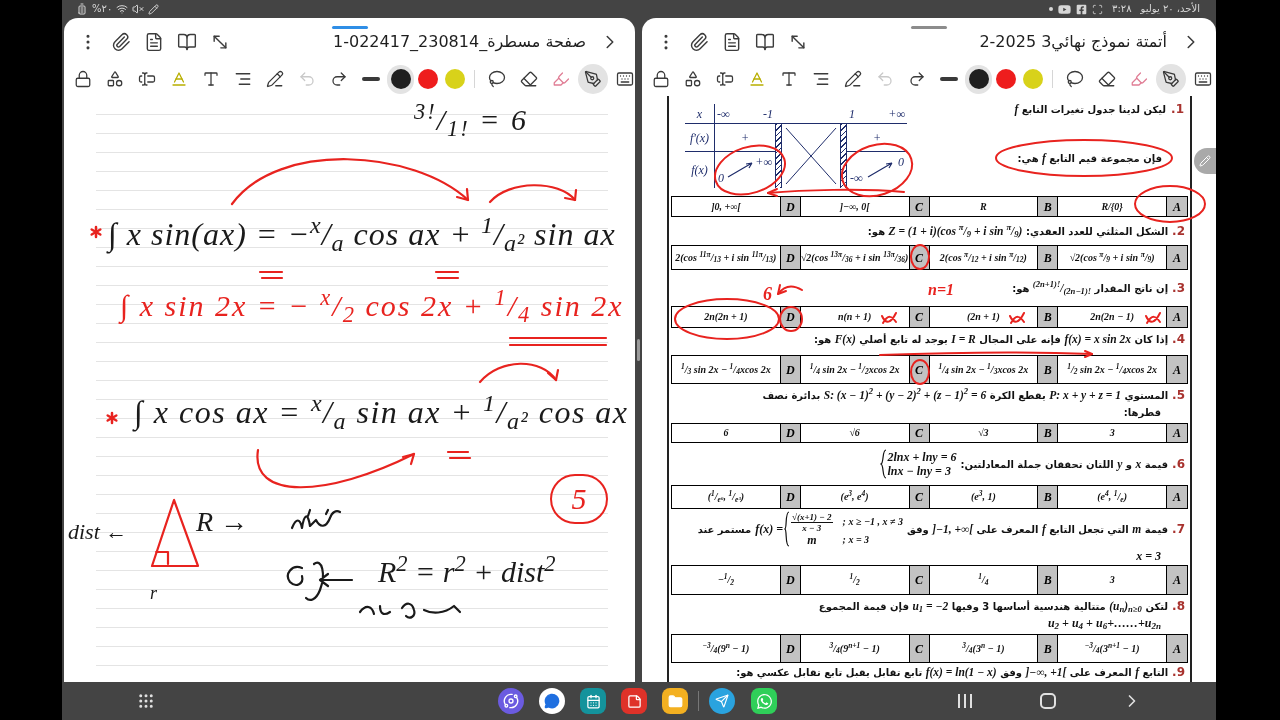  Describe the element at coordinates (745, 137) in the screenshot. I see `table-value: +` at that location.